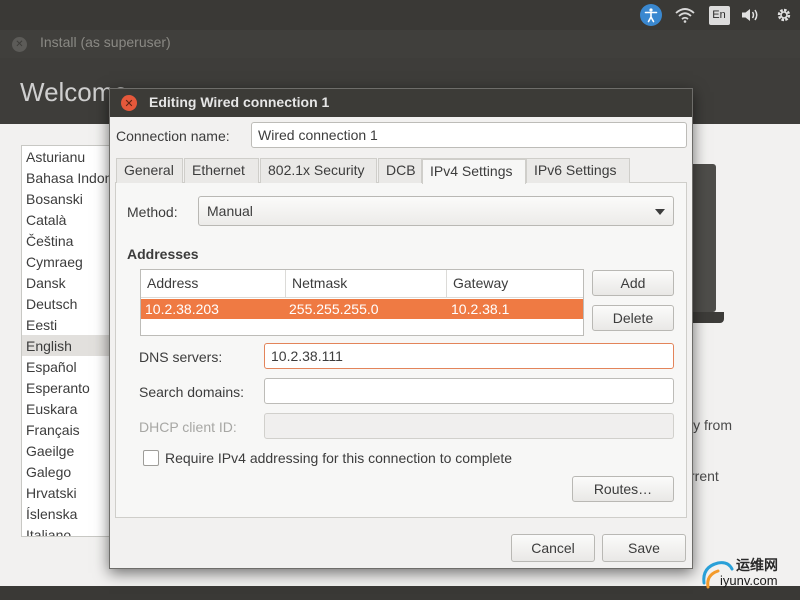 This screenshot has height=600, width=800. I want to click on language-item: Dansk, so click(46, 283).